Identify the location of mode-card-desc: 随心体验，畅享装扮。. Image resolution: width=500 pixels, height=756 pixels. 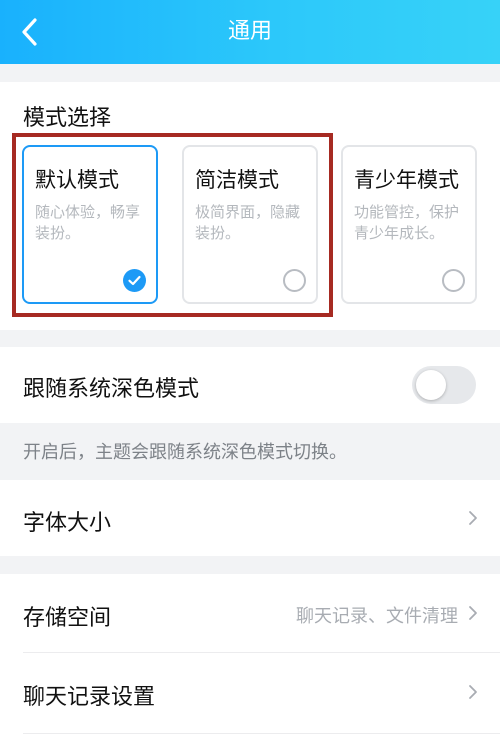
(88, 222).